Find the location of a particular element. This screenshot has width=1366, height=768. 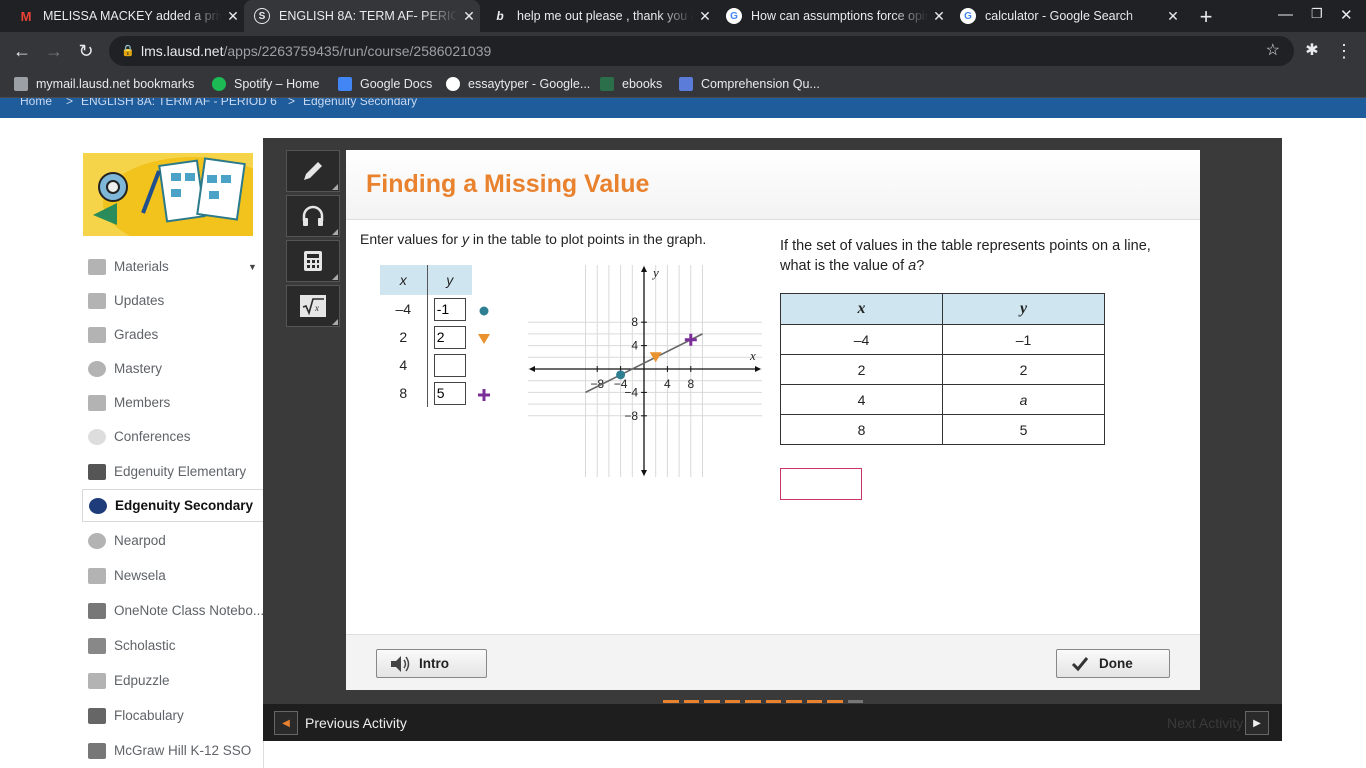

sidebar-item-label: Materials is located at coordinates (141, 266).